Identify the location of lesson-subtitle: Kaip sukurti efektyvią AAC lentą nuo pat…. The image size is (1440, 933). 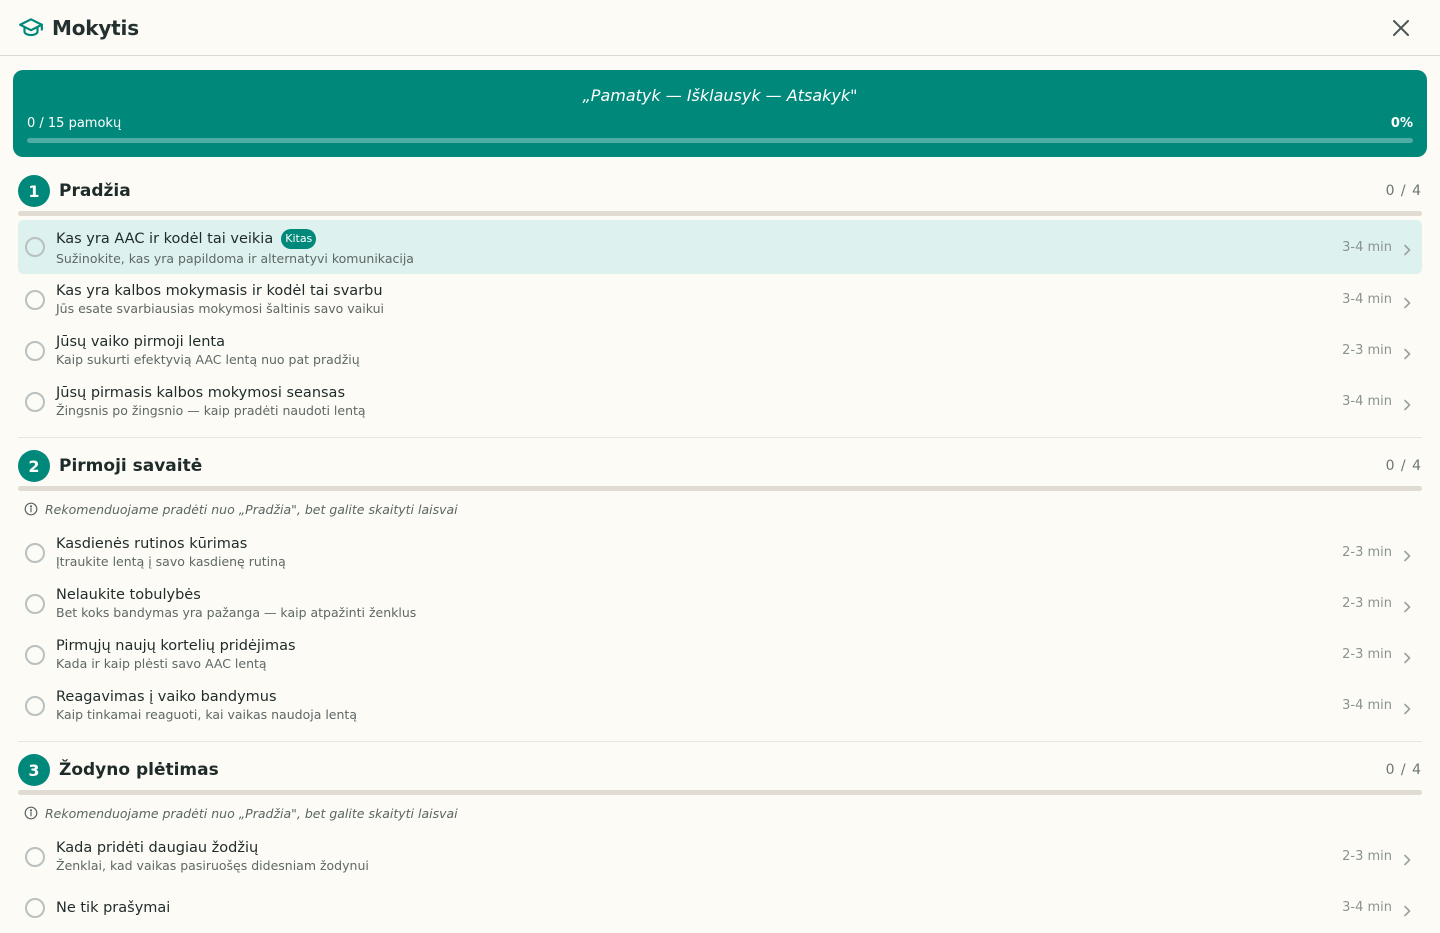
(208, 359).